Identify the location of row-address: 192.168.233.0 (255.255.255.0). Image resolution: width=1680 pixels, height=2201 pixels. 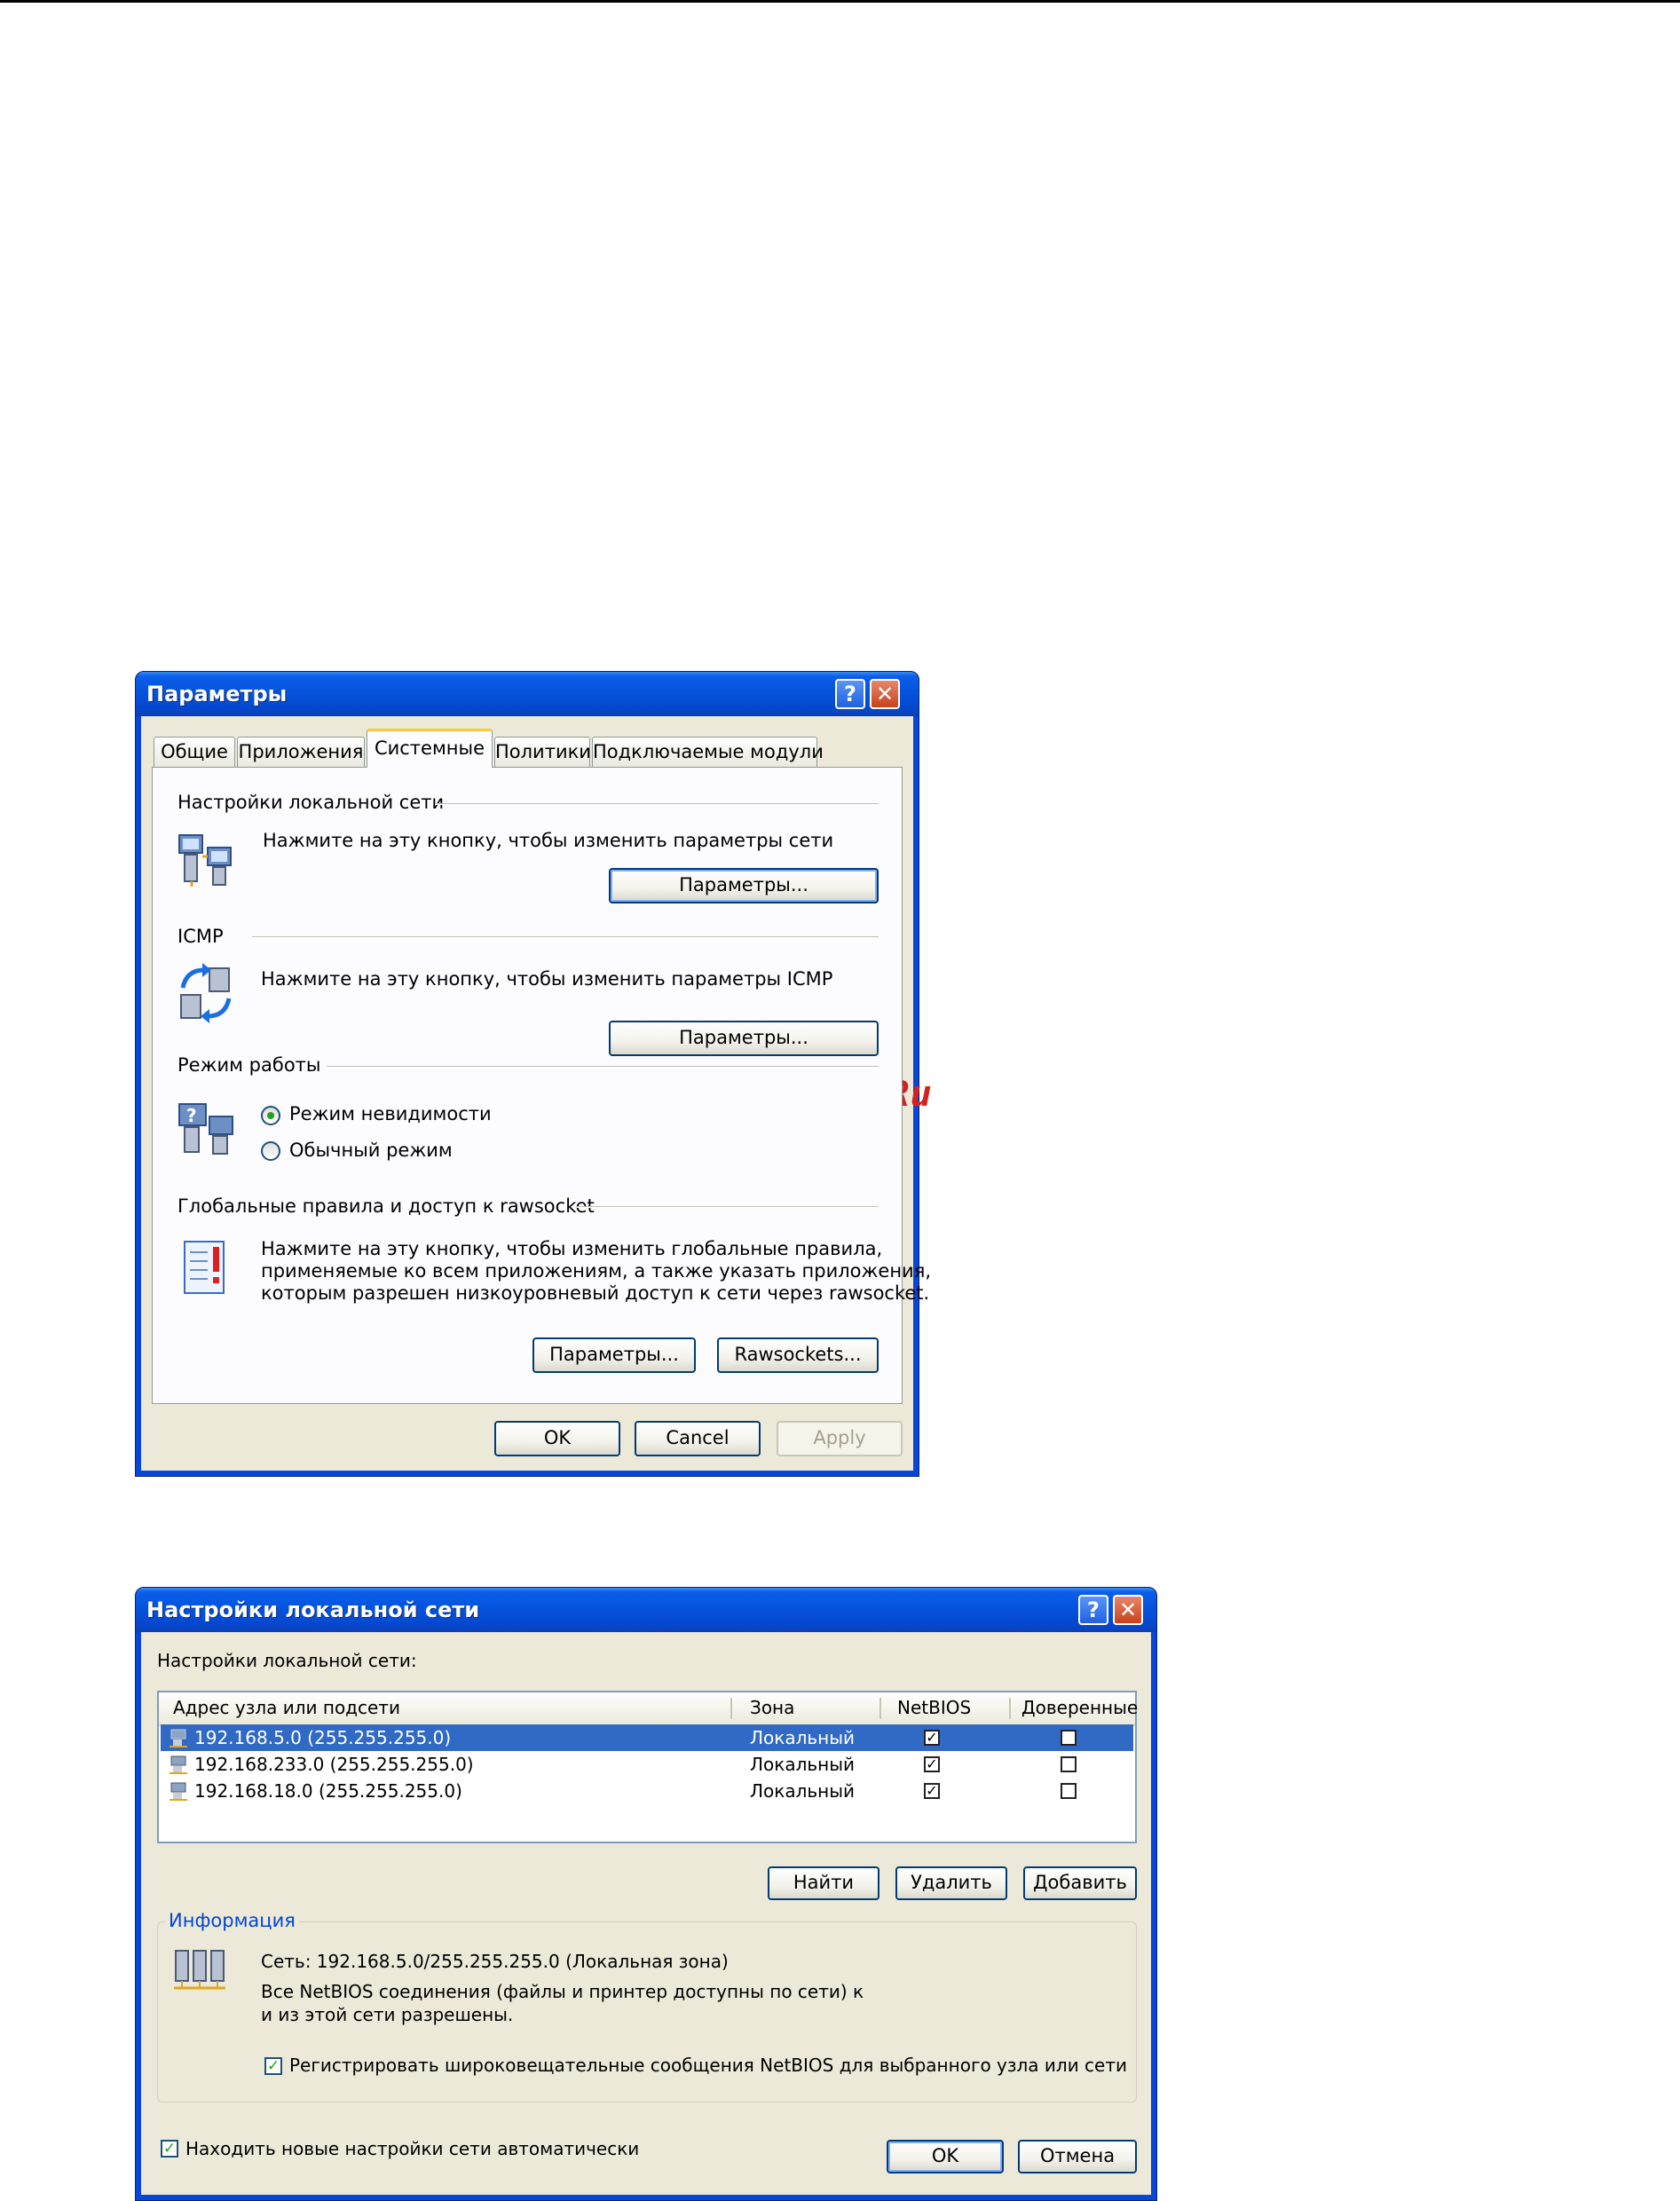
(334, 1764).